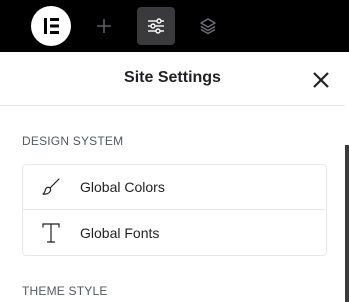 This screenshot has width=349, height=302. I want to click on global-colors-label: Global Colors, so click(122, 187).